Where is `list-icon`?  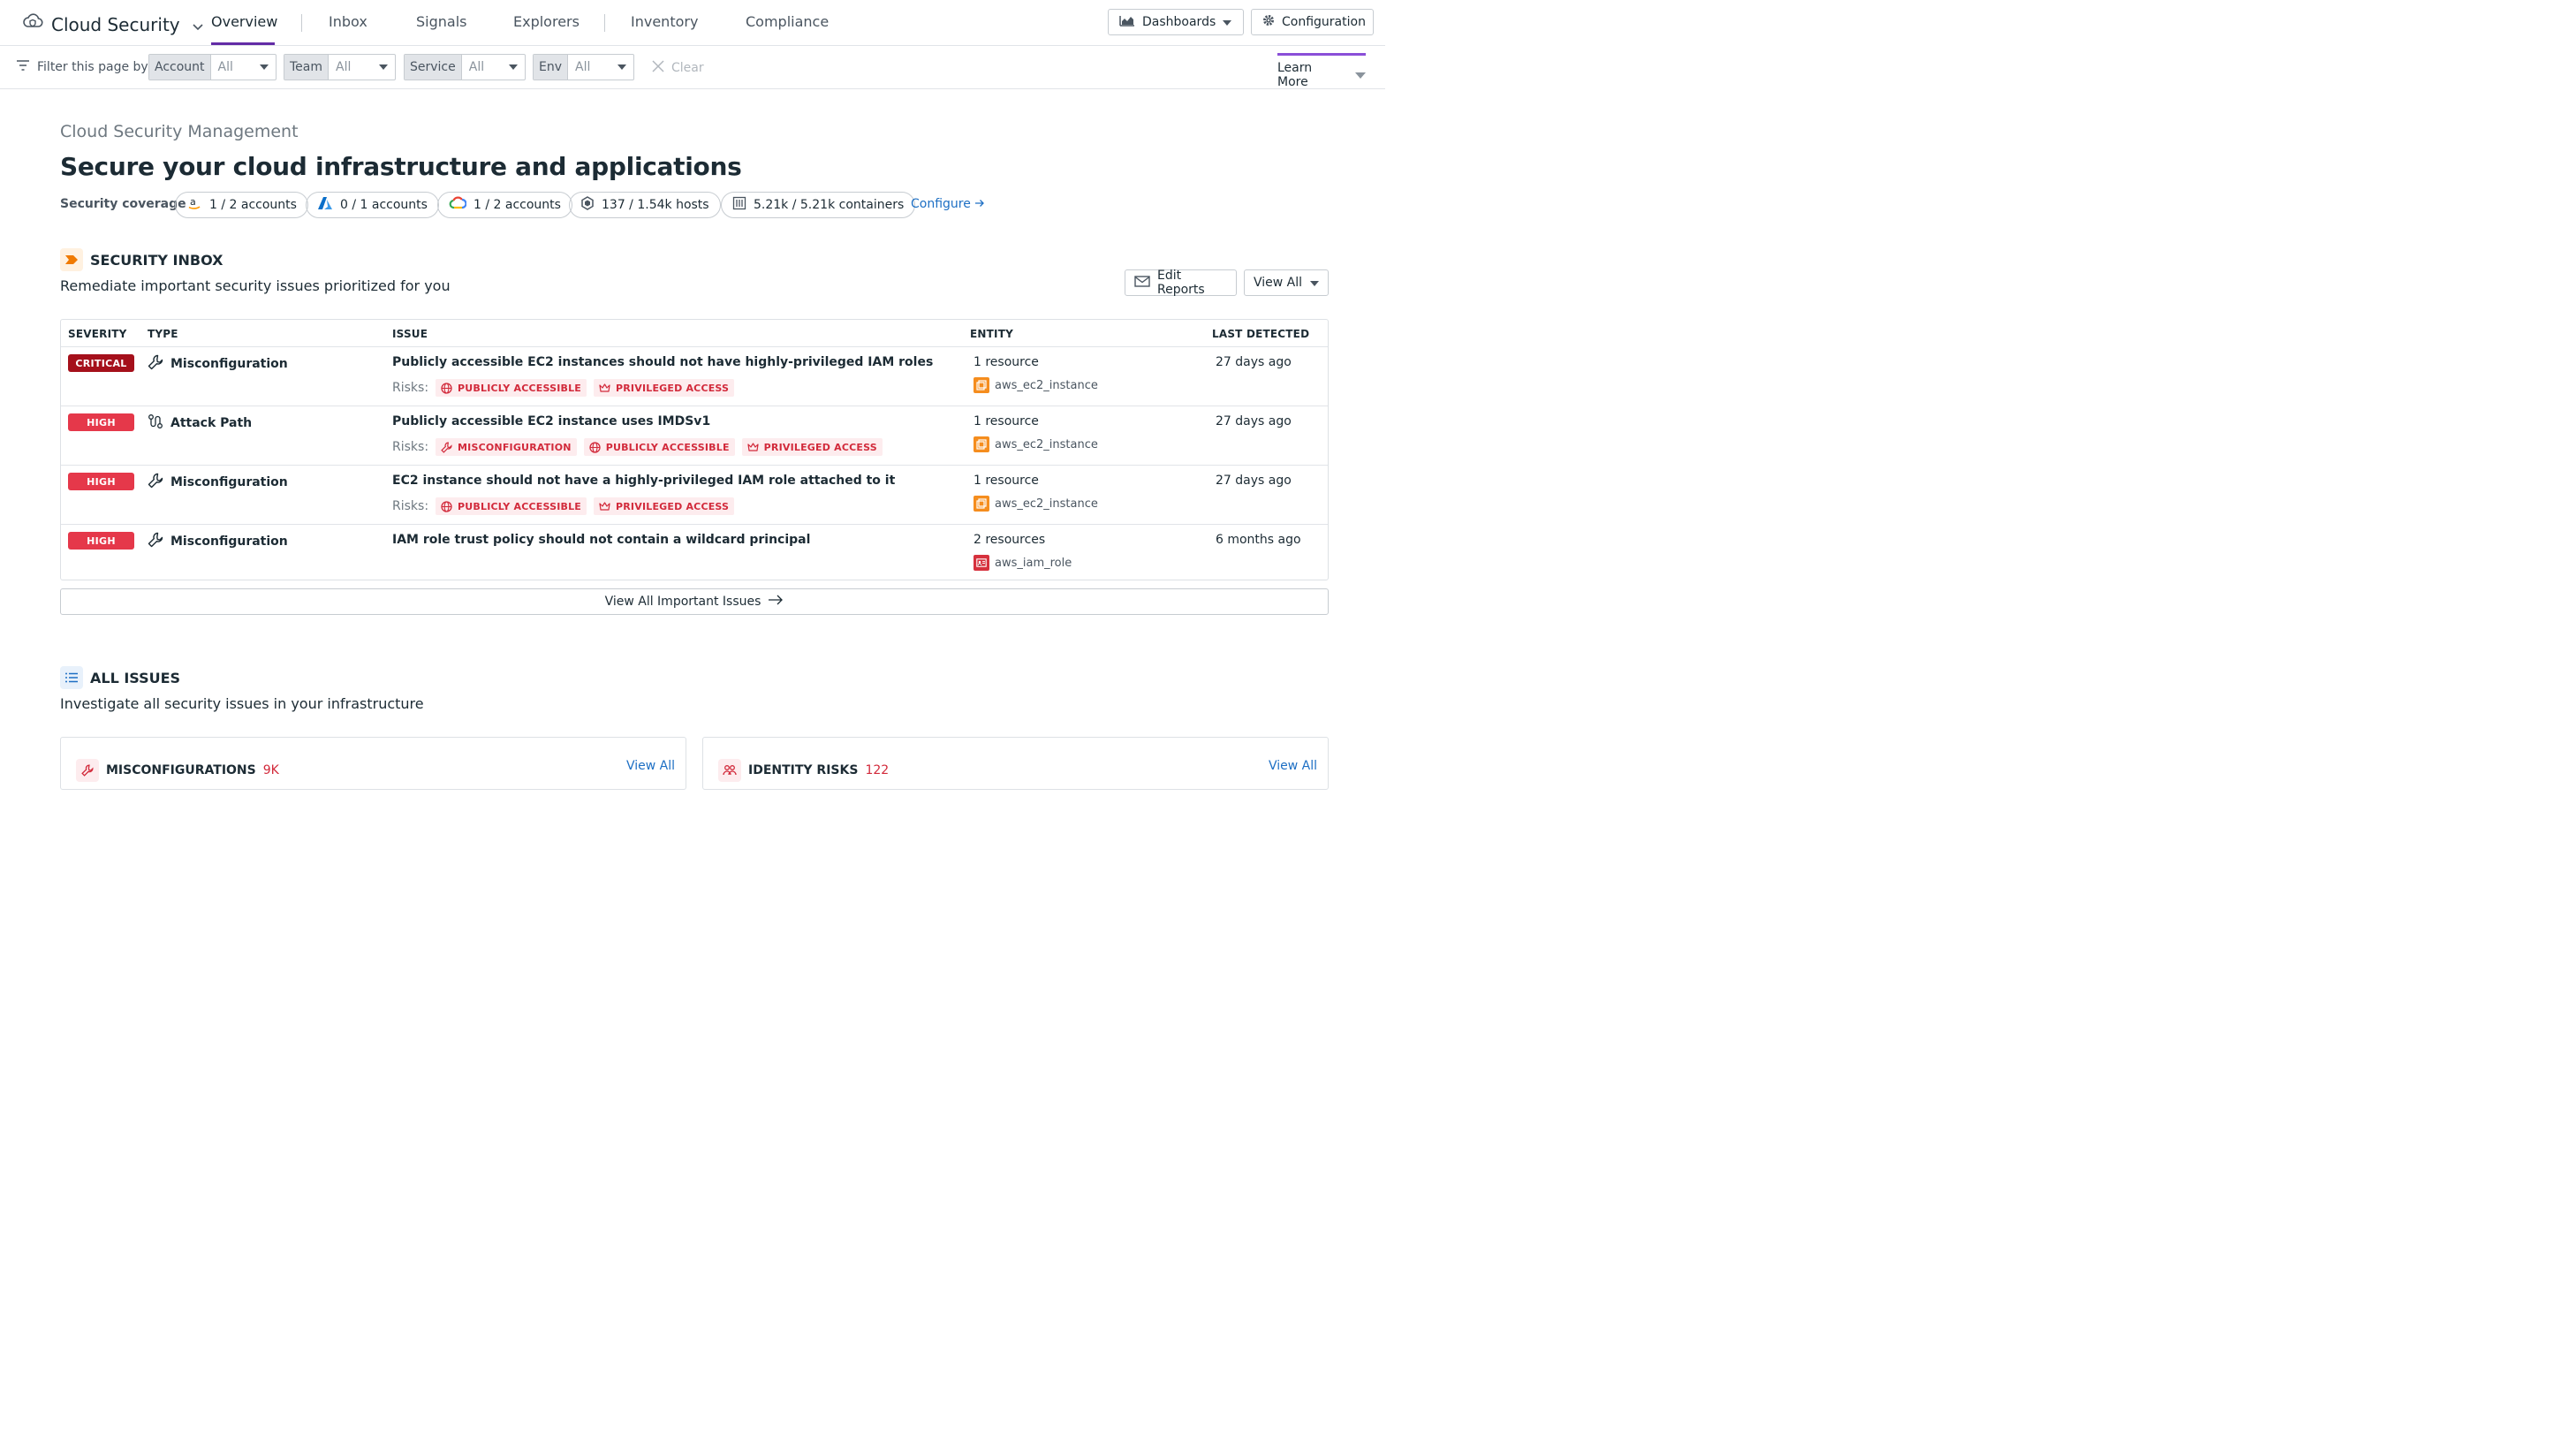
list-icon is located at coordinates (71, 677).